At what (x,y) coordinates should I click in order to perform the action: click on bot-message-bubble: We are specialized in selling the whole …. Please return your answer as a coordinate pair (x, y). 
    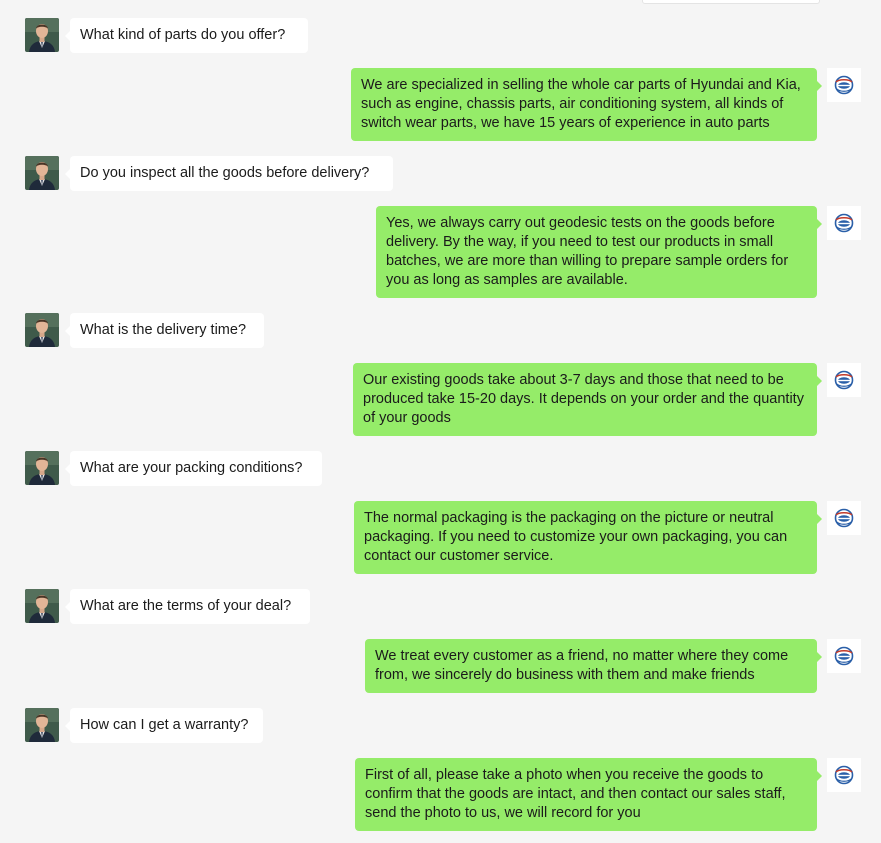
    Looking at the image, I should click on (586, 104).